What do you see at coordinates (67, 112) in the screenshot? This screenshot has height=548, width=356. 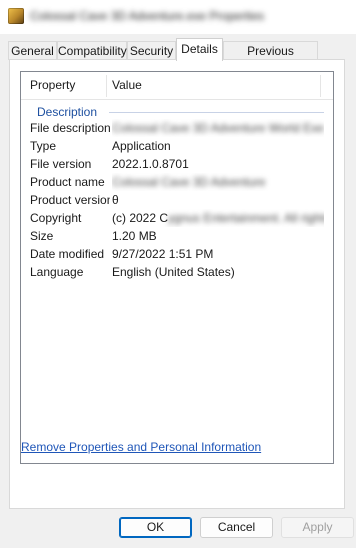 I see `group-header-description: Description` at bounding box center [67, 112].